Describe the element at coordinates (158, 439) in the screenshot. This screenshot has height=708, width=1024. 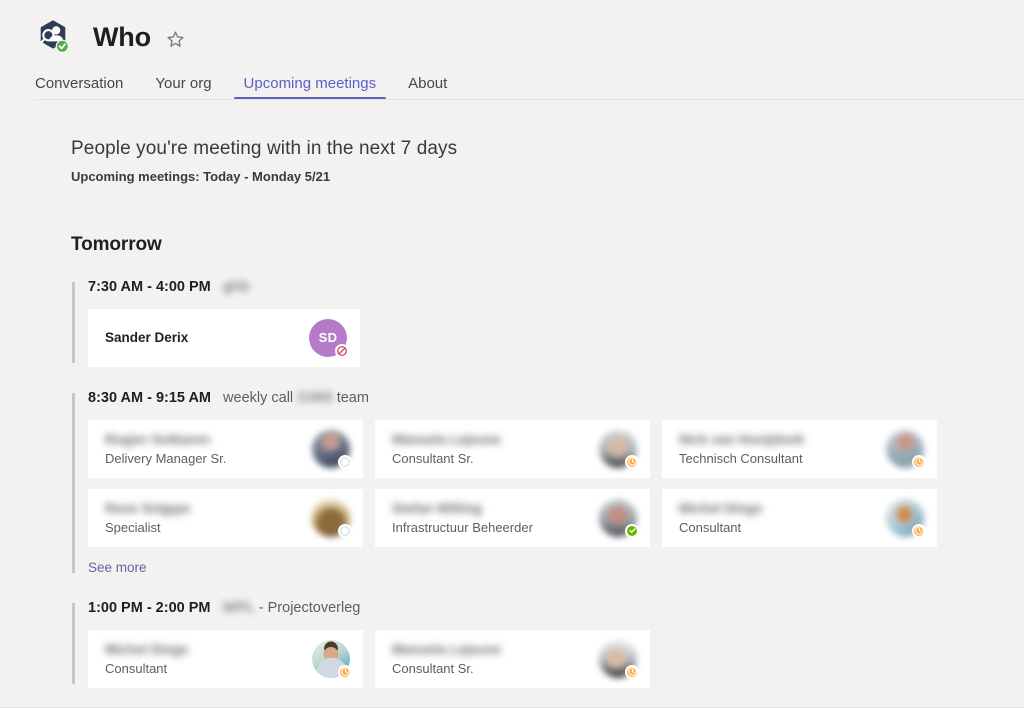
I see `person-name: Rogier Gelbaren` at that location.